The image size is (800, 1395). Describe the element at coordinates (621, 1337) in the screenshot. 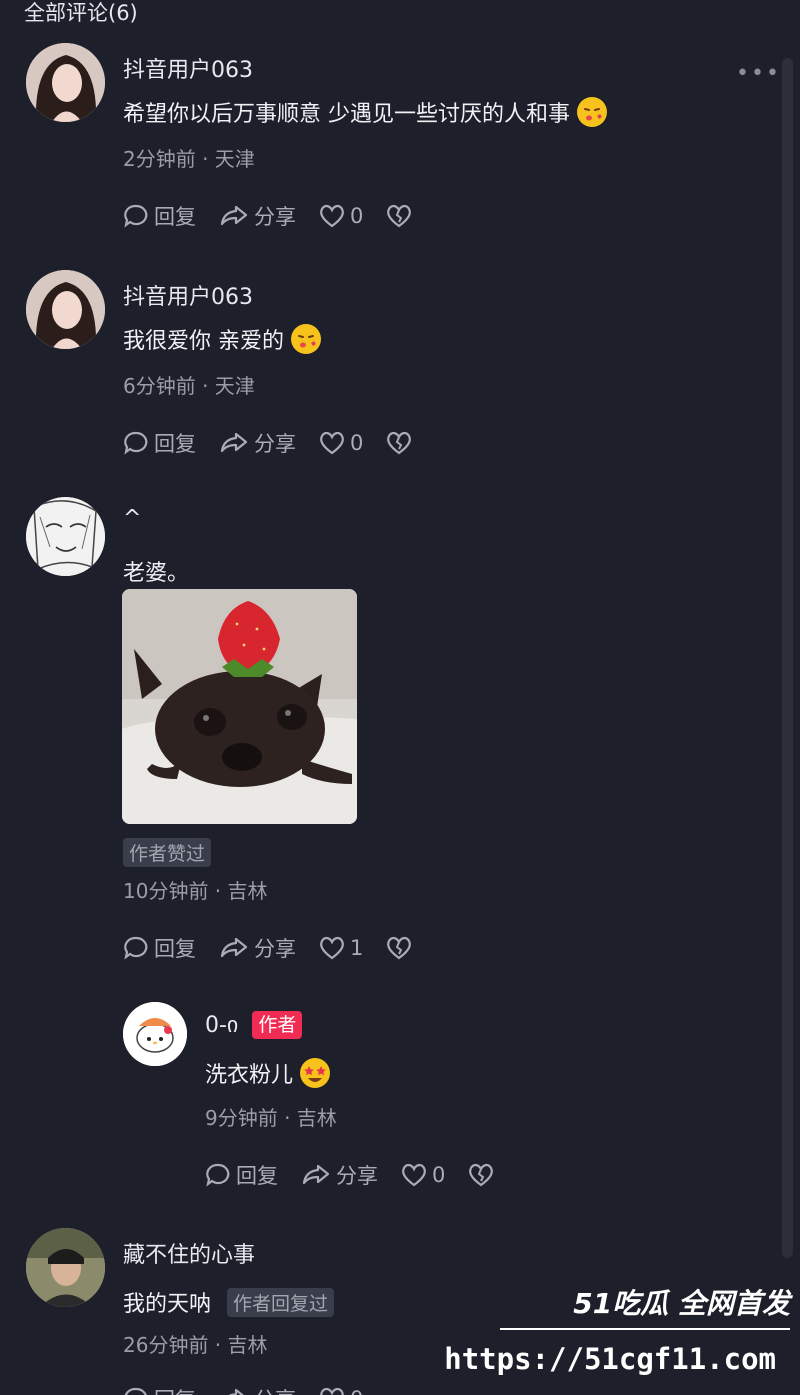

I see `watermark: 51吃瓜 全网首发 https://51cgf11.com` at that location.